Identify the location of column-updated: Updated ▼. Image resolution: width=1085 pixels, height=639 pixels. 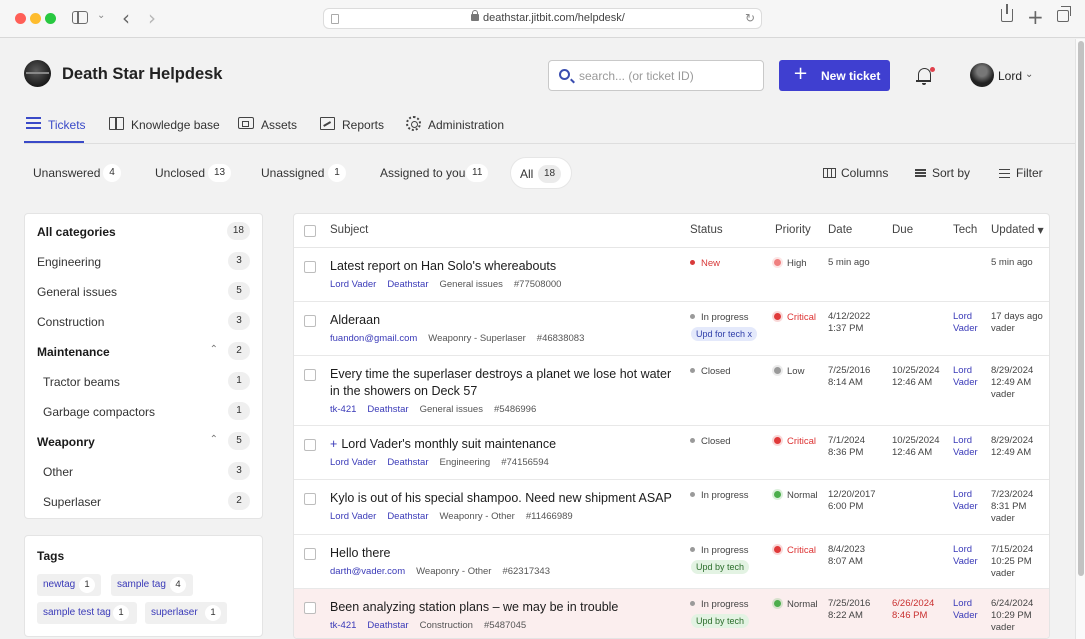
(1017, 230).